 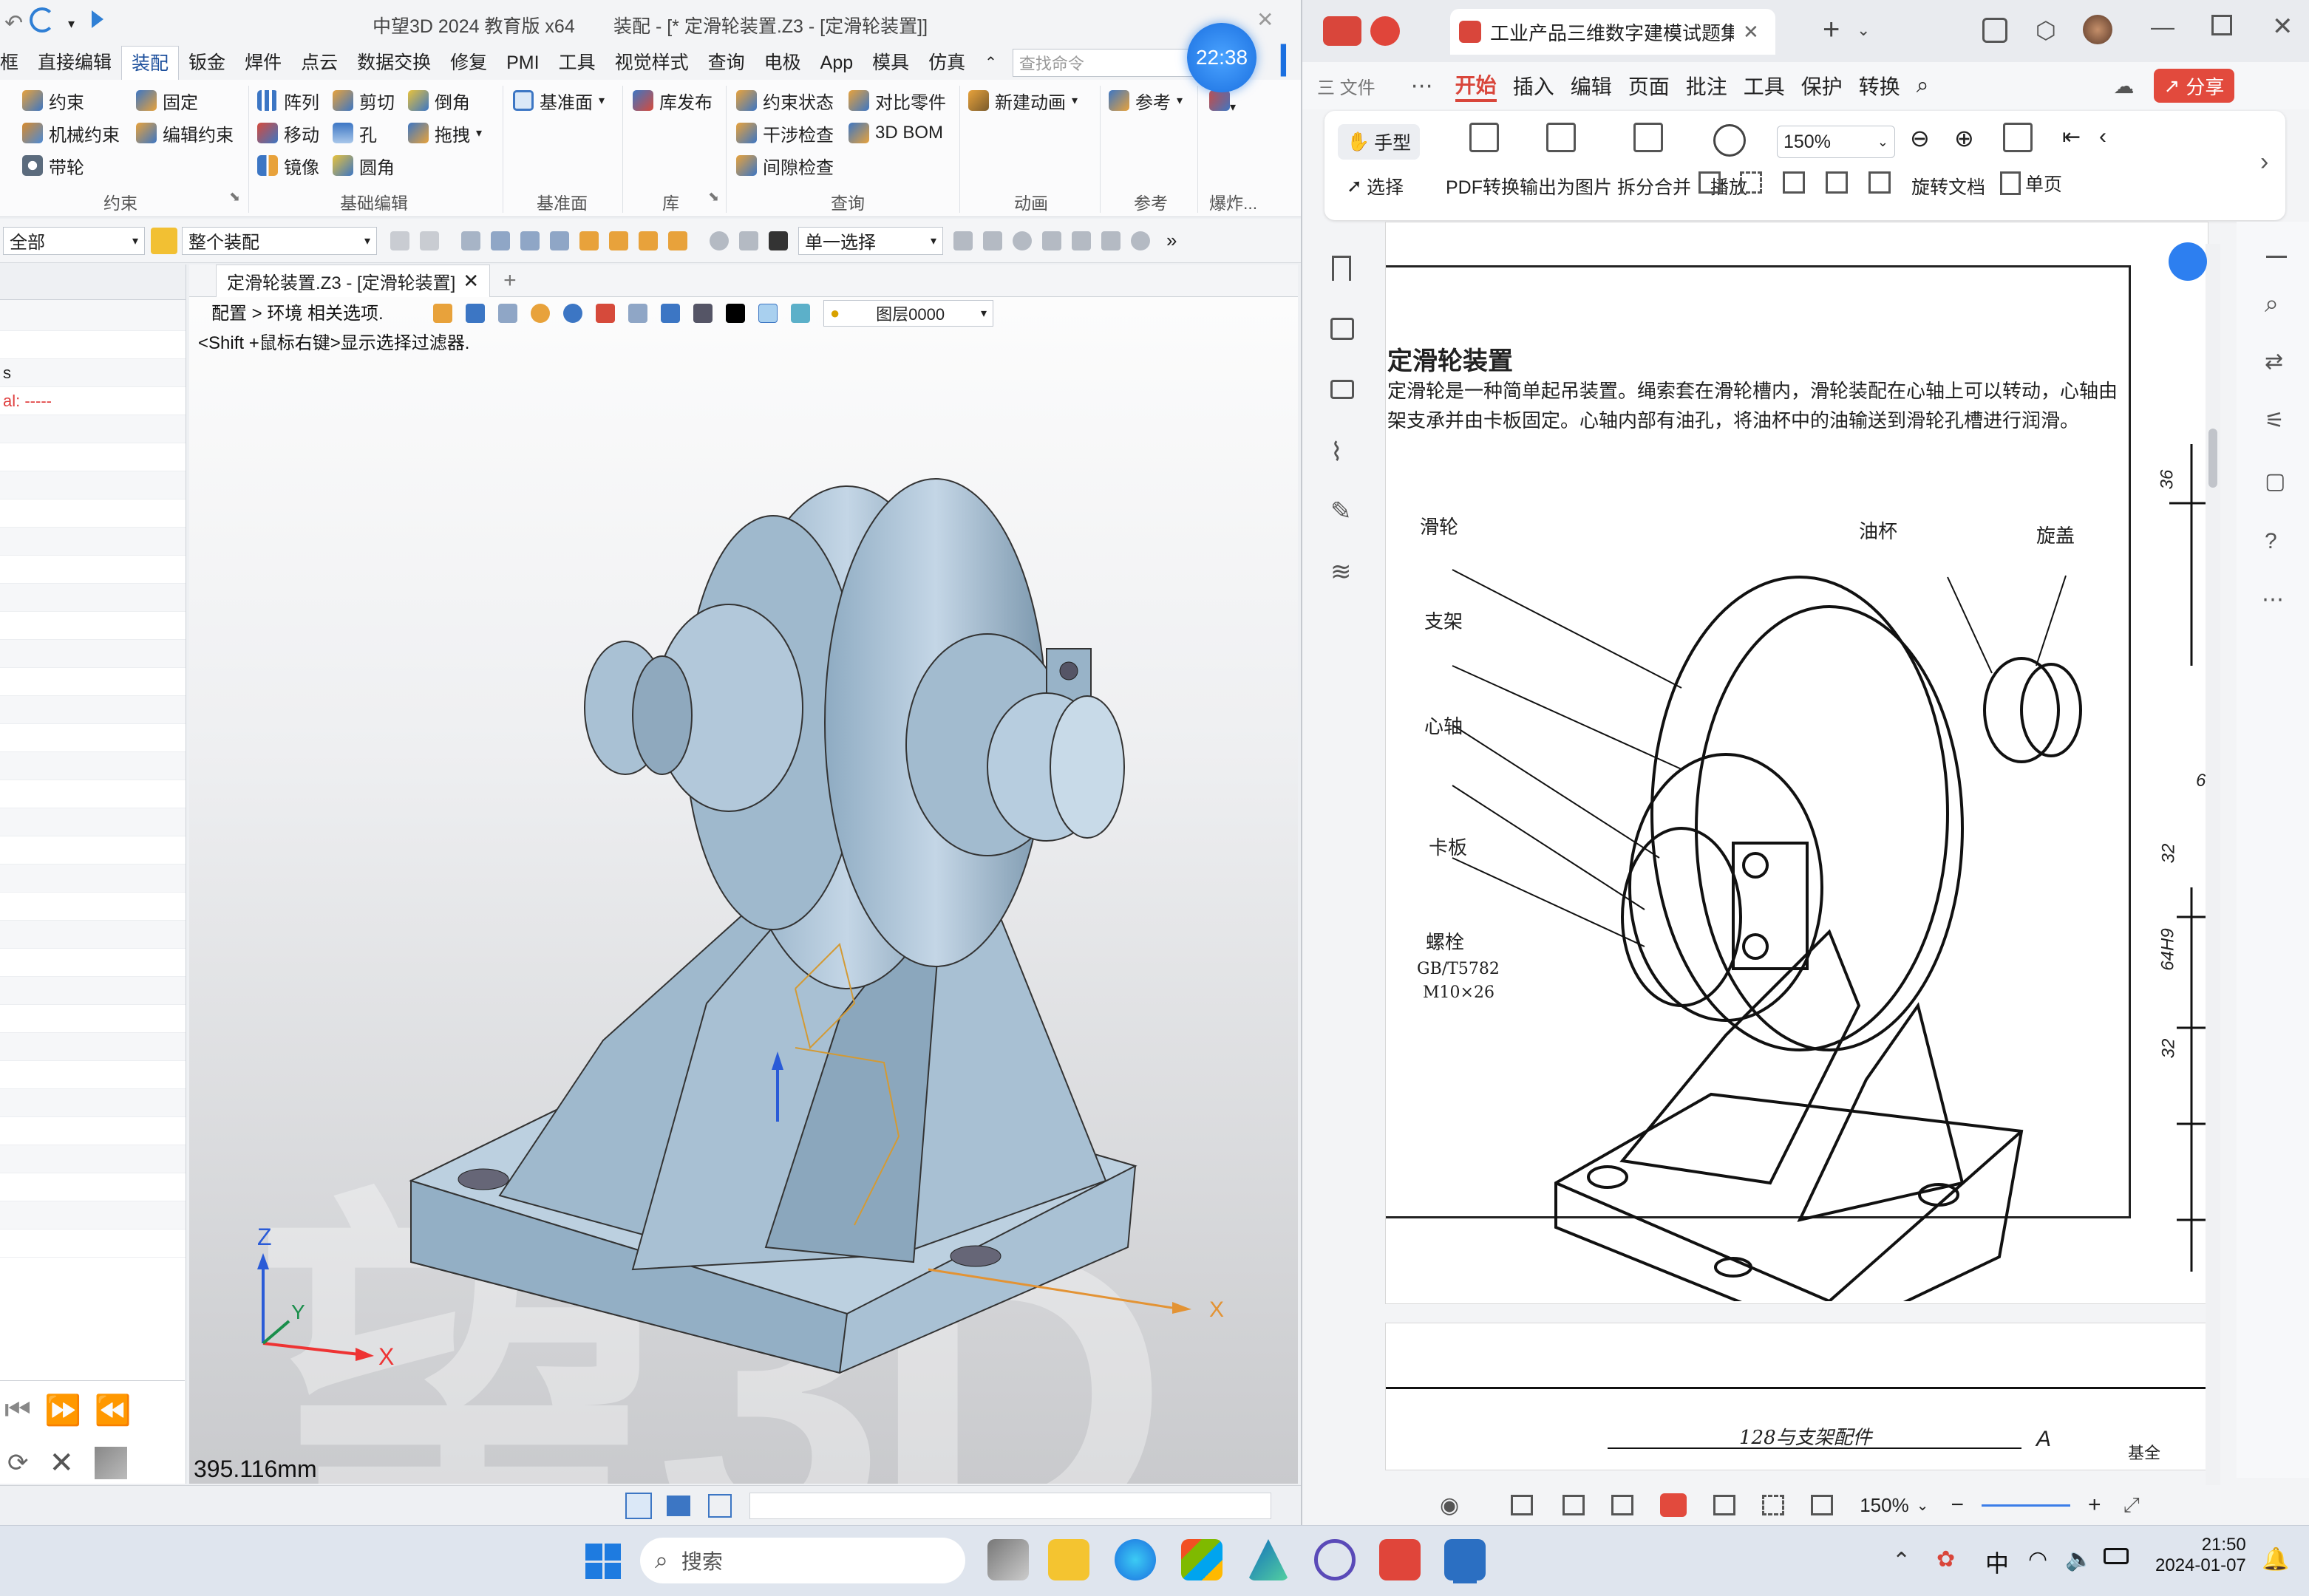 I want to click on step-back-icon: ⏮, so click(x=17, y=1410).